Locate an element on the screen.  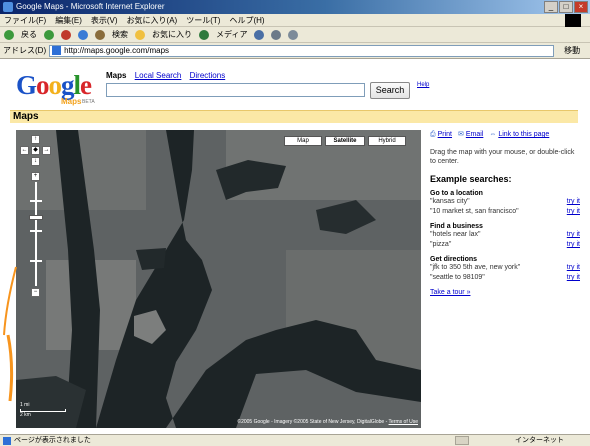
page-icon is located at coordinates (57, 50).